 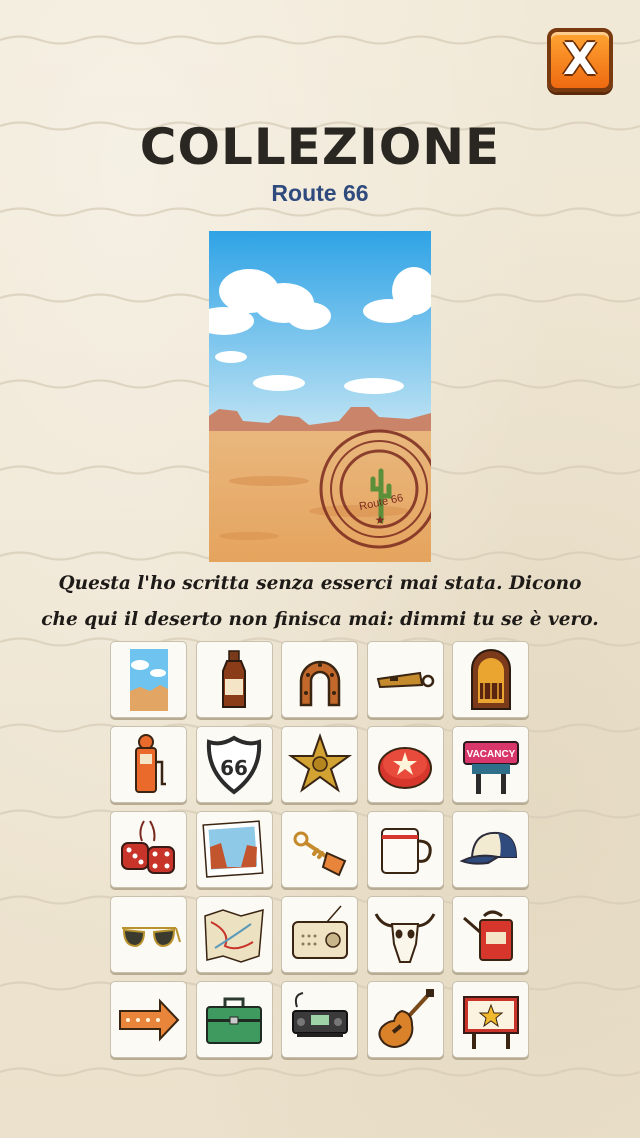 I want to click on gas-pump-icon, so click(x=150, y=763).